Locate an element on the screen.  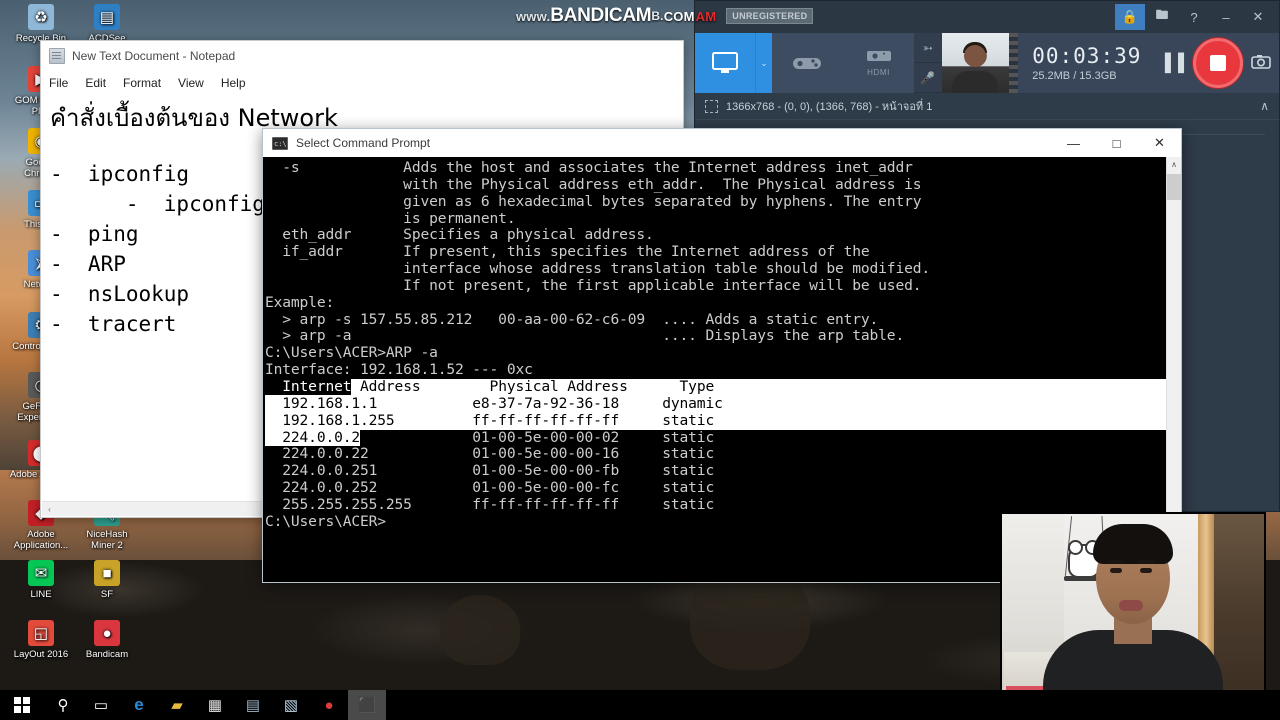
desktop-icon-layout-2016-icon: ◱ LayOut 2016 is located at coordinates (41, 640).